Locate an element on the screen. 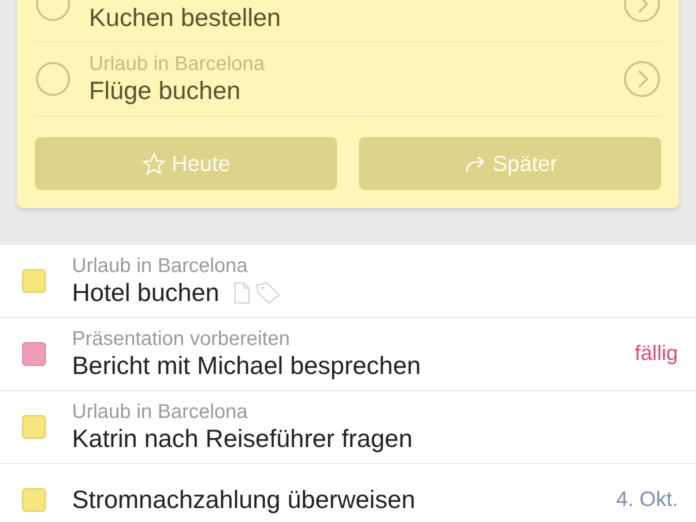 The width and height of the screenshot is (696, 522). checkbox-circle is located at coordinates (53, 79).